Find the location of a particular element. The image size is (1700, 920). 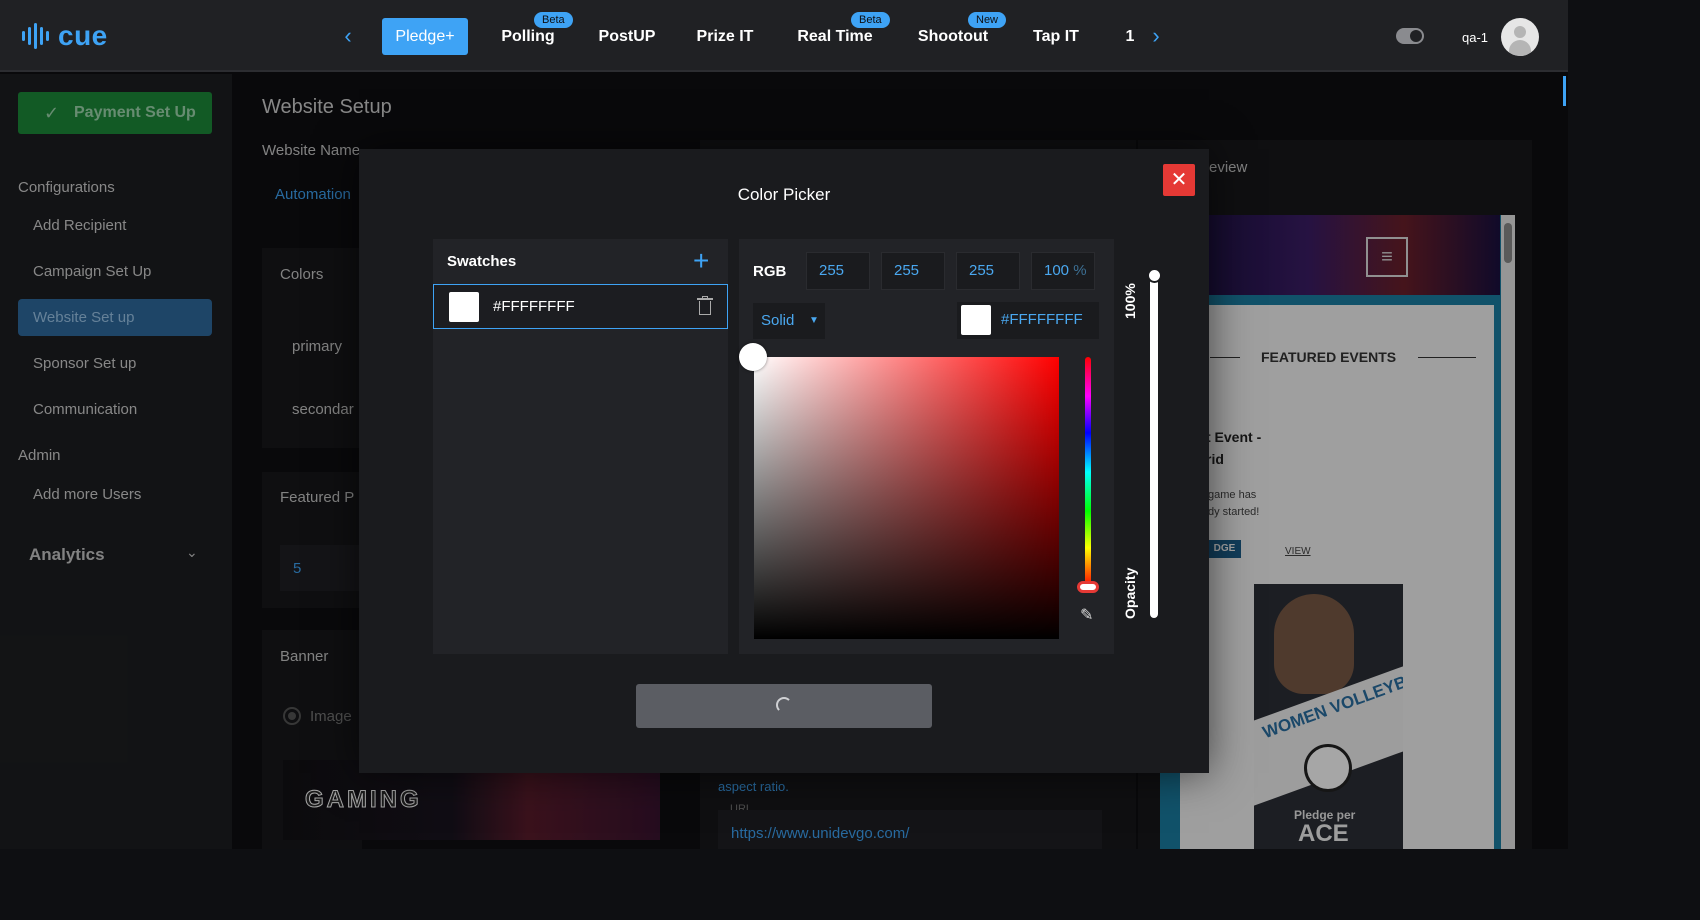

hue-handle is located at coordinates (1088, 587).